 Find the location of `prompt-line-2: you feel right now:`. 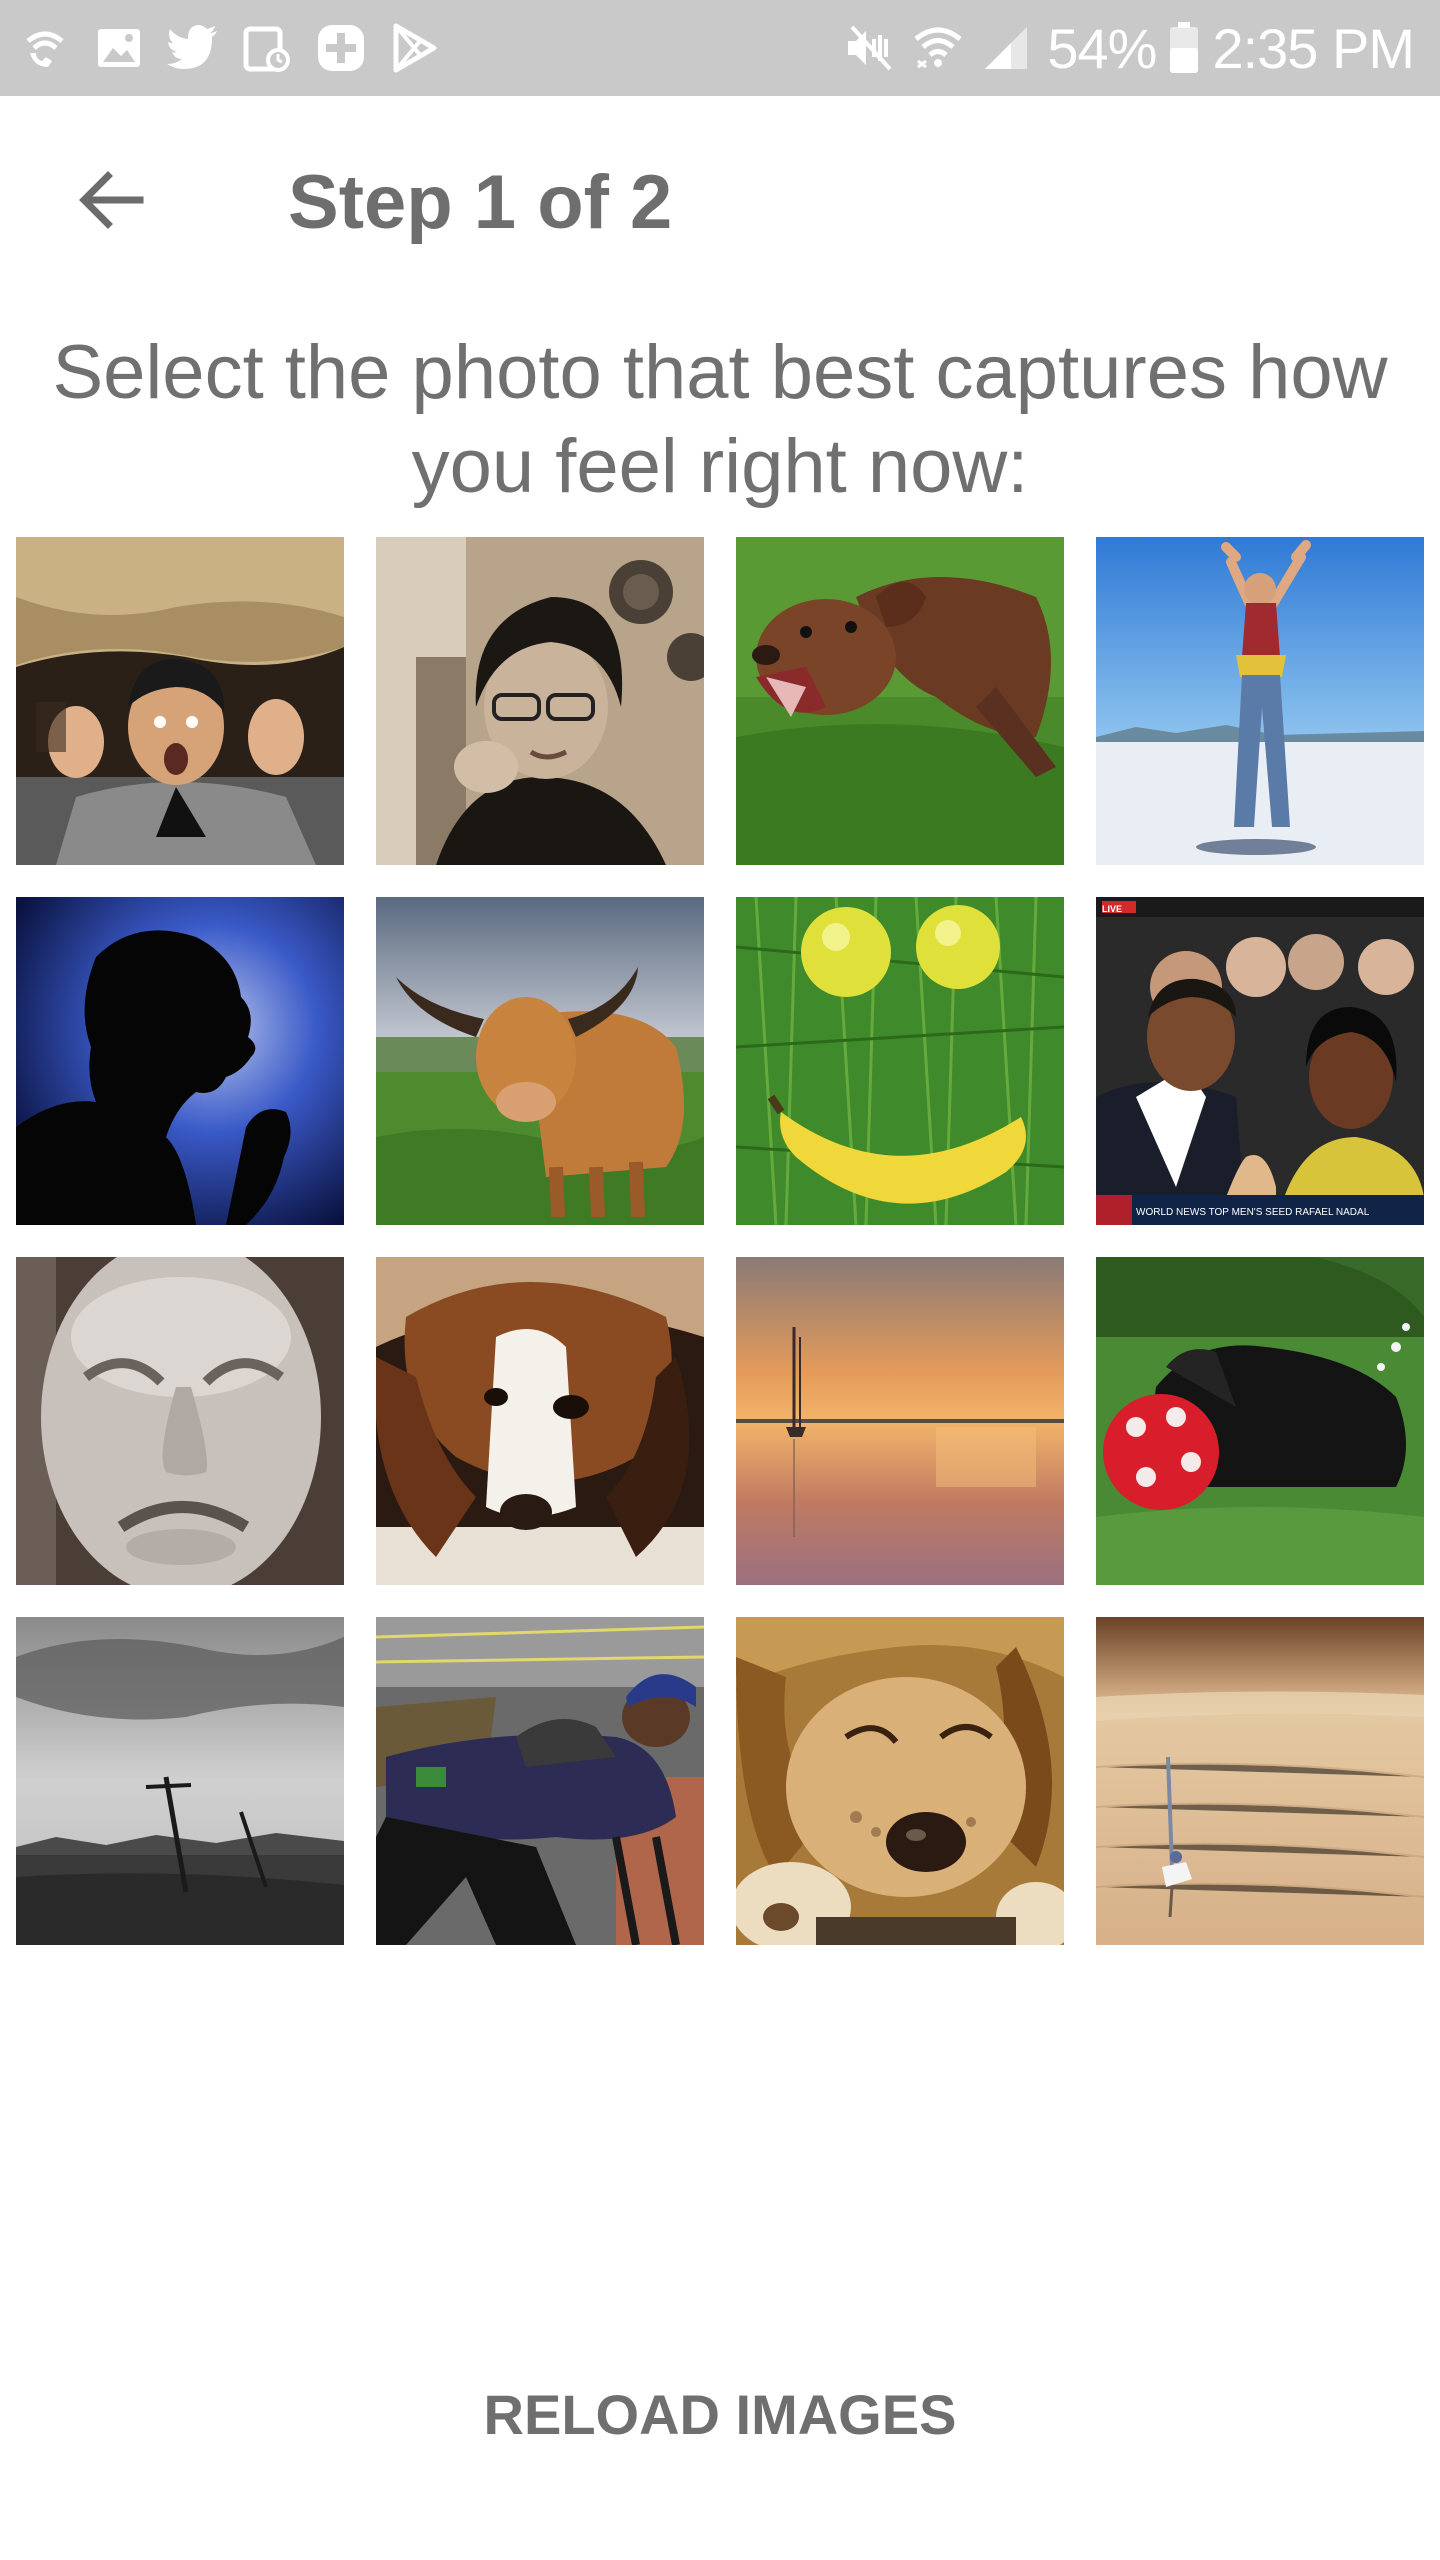

prompt-line-2: you feel right now: is located at coordinates (720, 466).